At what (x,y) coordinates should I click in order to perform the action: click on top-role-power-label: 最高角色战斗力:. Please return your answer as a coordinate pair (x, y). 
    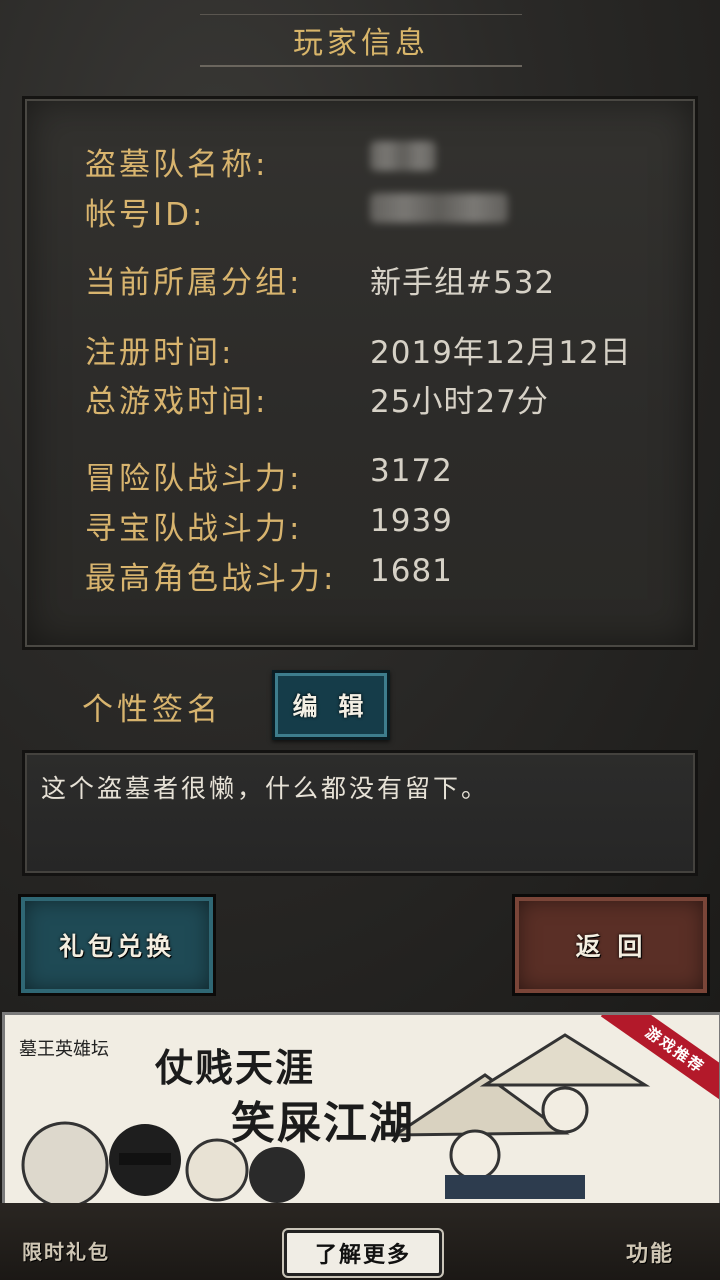
    Looking at the image, I should click on (211, 579).